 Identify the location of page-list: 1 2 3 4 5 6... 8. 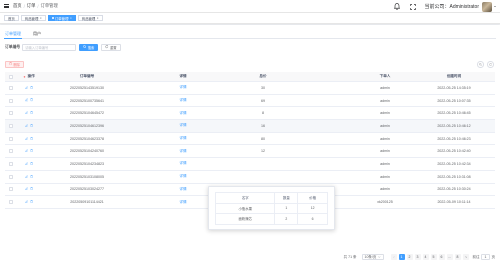
(429, 257).